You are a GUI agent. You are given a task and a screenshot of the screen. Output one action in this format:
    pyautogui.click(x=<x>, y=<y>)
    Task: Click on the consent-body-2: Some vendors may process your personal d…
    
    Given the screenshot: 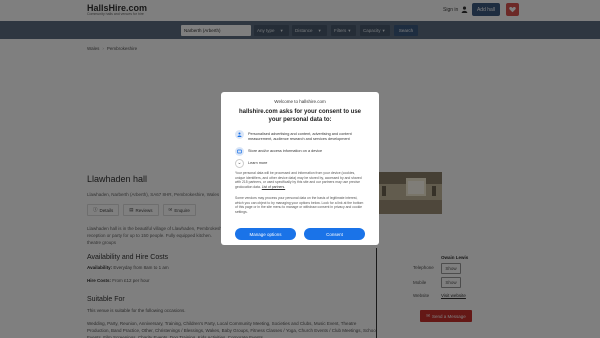 What is the action you would take?
    pyautogui.click(x=299, y=205)
    